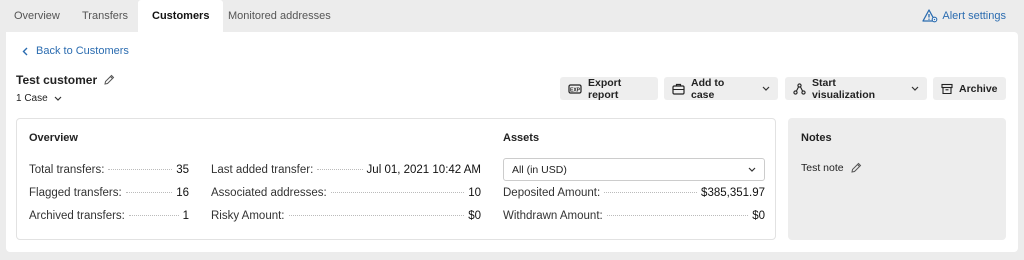 This screenshot has height=260, width=1024. Describe the element at coordinates (182, 193) in the screenshot. I see `stat-value: 16` at that location.